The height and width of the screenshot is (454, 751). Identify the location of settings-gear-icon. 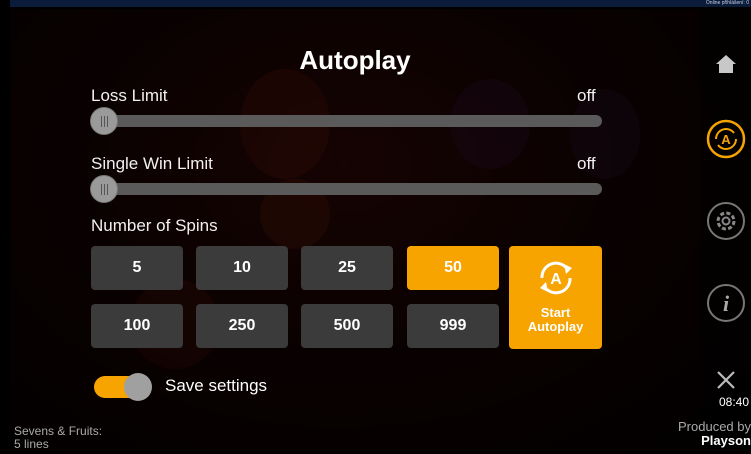
(726, 221).